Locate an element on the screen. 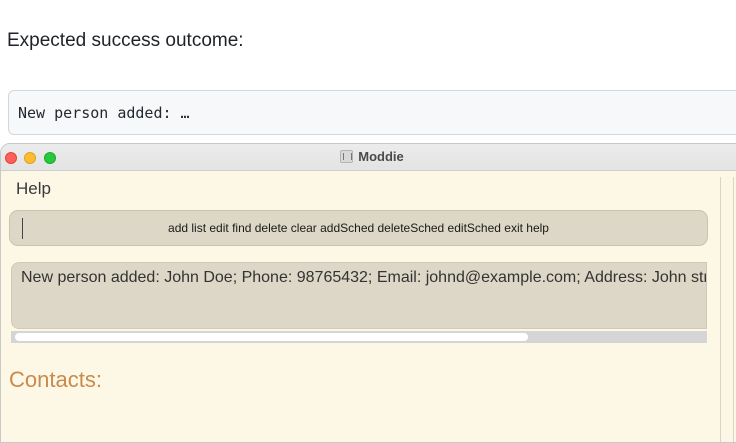  window-title-group: Moddie is located at coordinates (368, 156).